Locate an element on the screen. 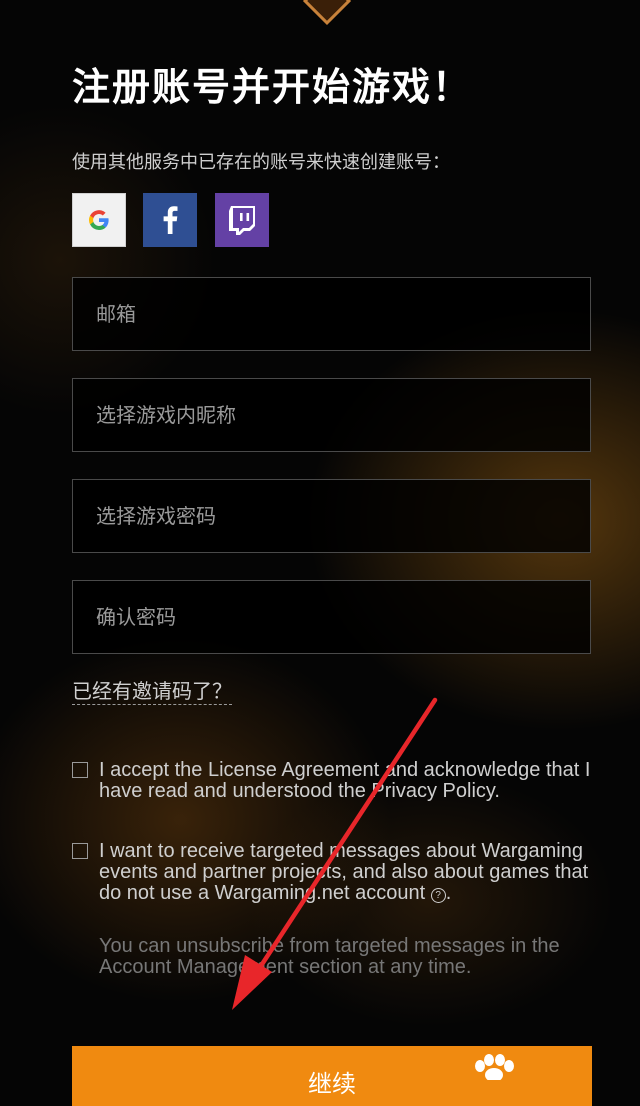 Image resolution: width=640 pixels, height=1106 pixels. question-circle-icon: ? is located at coordinates (438, 895).